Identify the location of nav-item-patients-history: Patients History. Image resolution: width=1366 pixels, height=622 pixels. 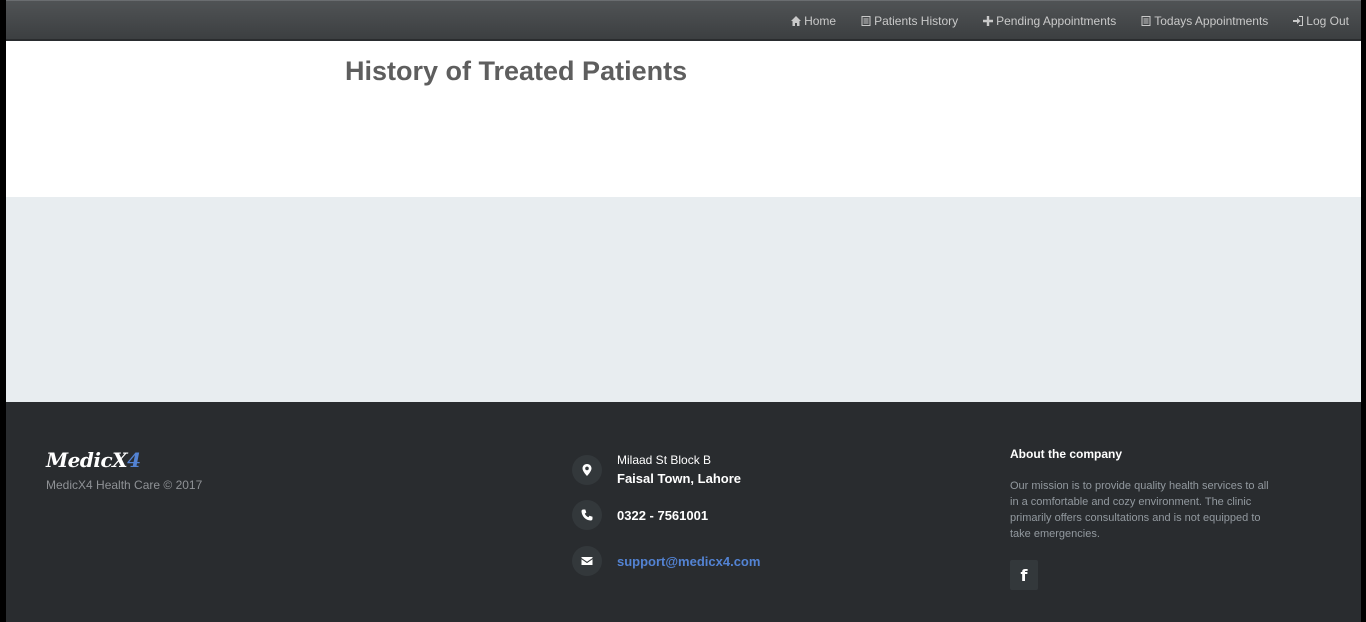
(909, 21).